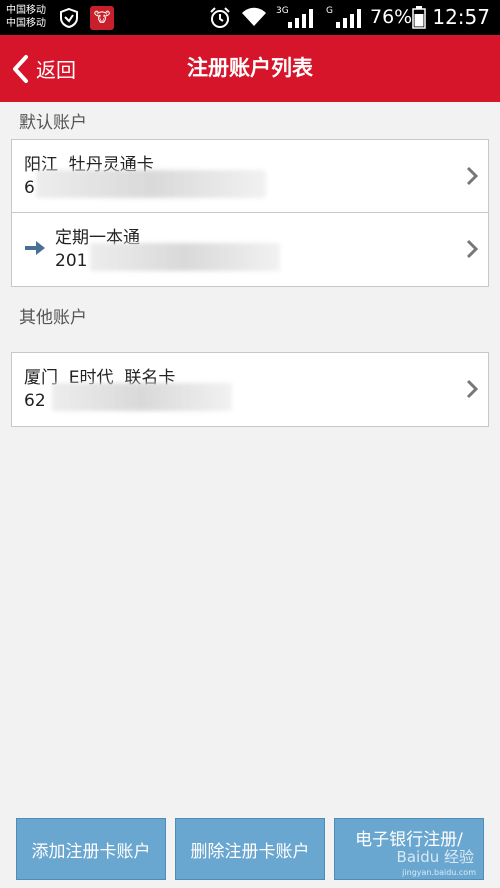 The image size is (500, 888). Describe the element at coordinates (20, 68) in the screenshot. I see `chevron-left-icon` at that location.